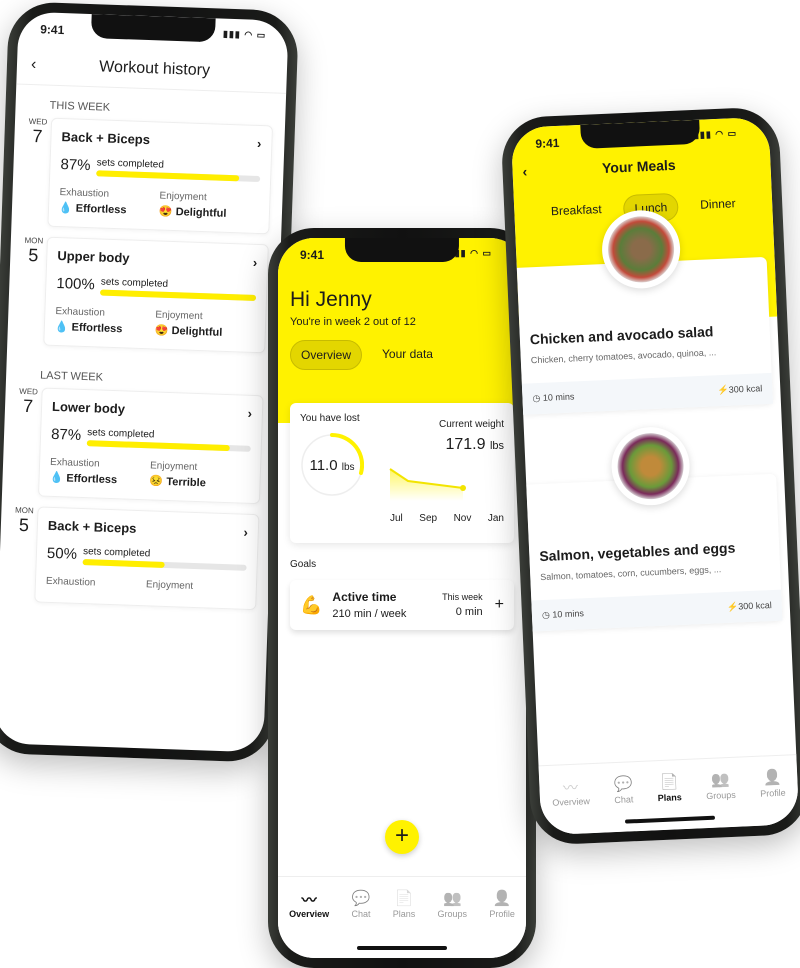  Describe the element at coordinates (558, 397) in the screenshot. I see `meal-time: 10 mins` at that location.